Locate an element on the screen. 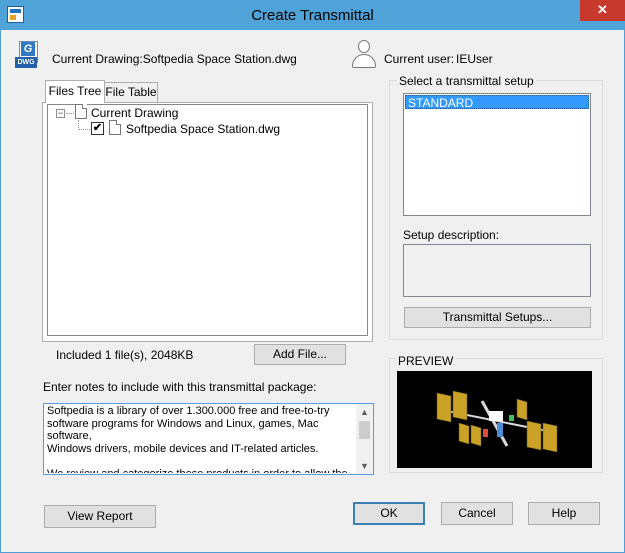  station-core-module is located at coordinates (496, 416).